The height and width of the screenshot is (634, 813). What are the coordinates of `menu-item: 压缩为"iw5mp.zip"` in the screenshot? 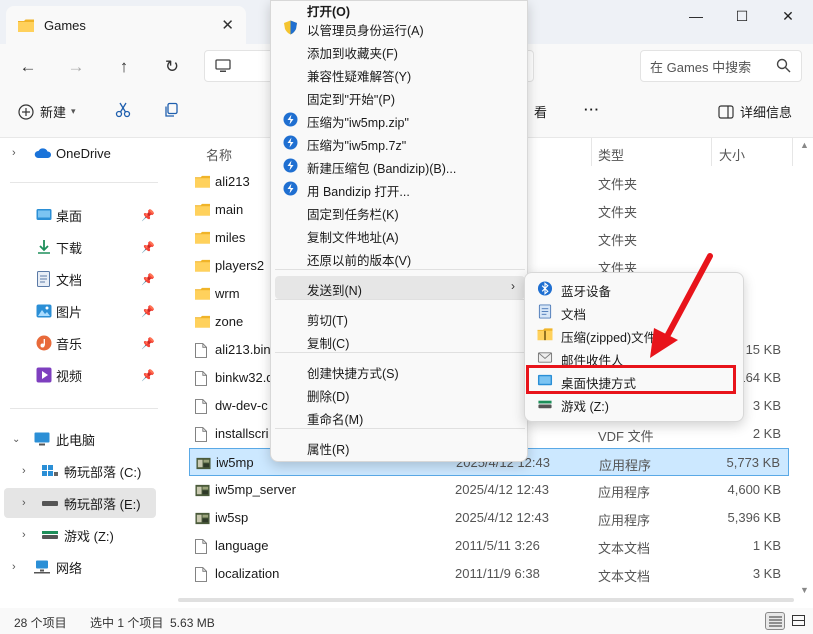 It's located at (400, 119).